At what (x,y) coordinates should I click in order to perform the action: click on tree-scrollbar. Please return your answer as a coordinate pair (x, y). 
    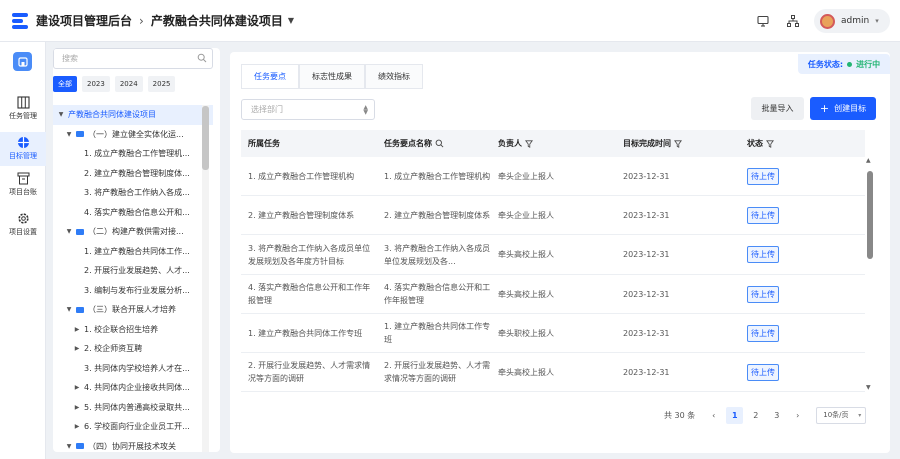
    Looking at the image, I should click on (205, 278).